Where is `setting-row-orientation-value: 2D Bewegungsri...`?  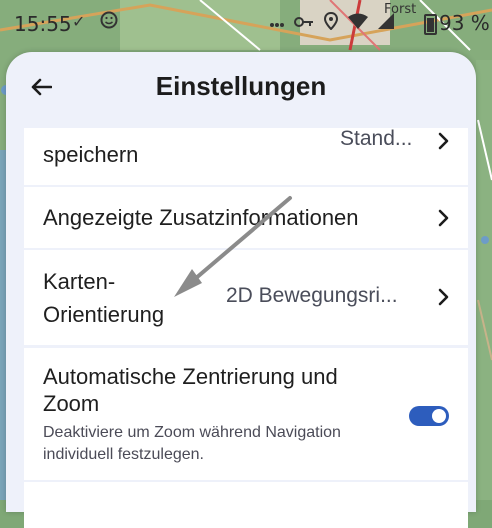 setting-row-orientation-value: 2D Bewegungsri... is located at coordinates (312, 295).